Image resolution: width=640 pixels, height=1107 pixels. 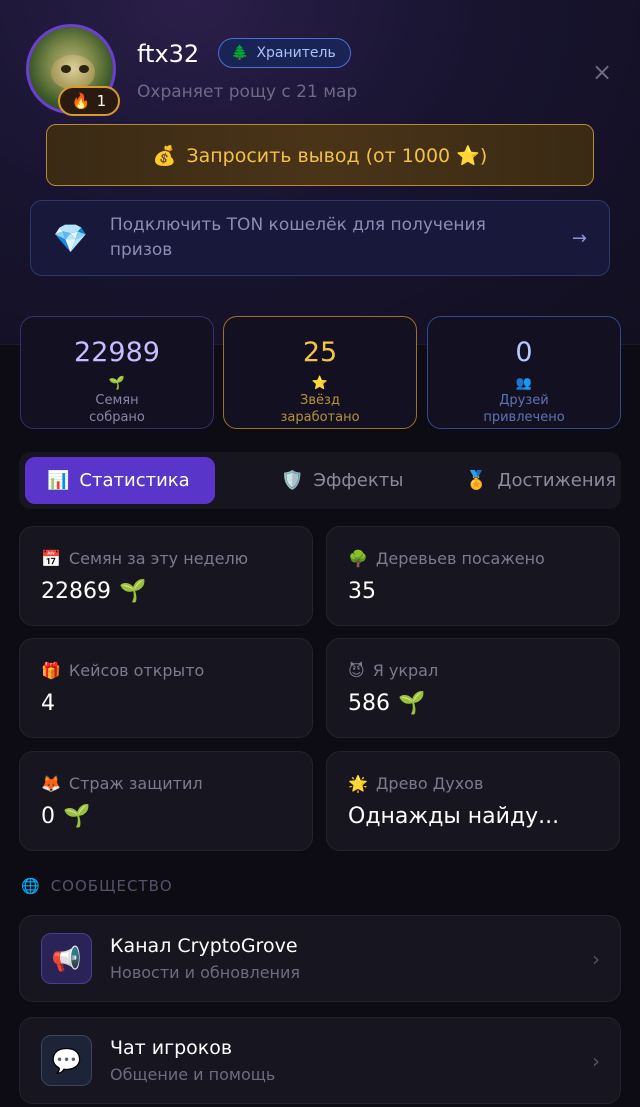 I want to click on card-label: Семян за эту неделю, so click(x=158, y=558).